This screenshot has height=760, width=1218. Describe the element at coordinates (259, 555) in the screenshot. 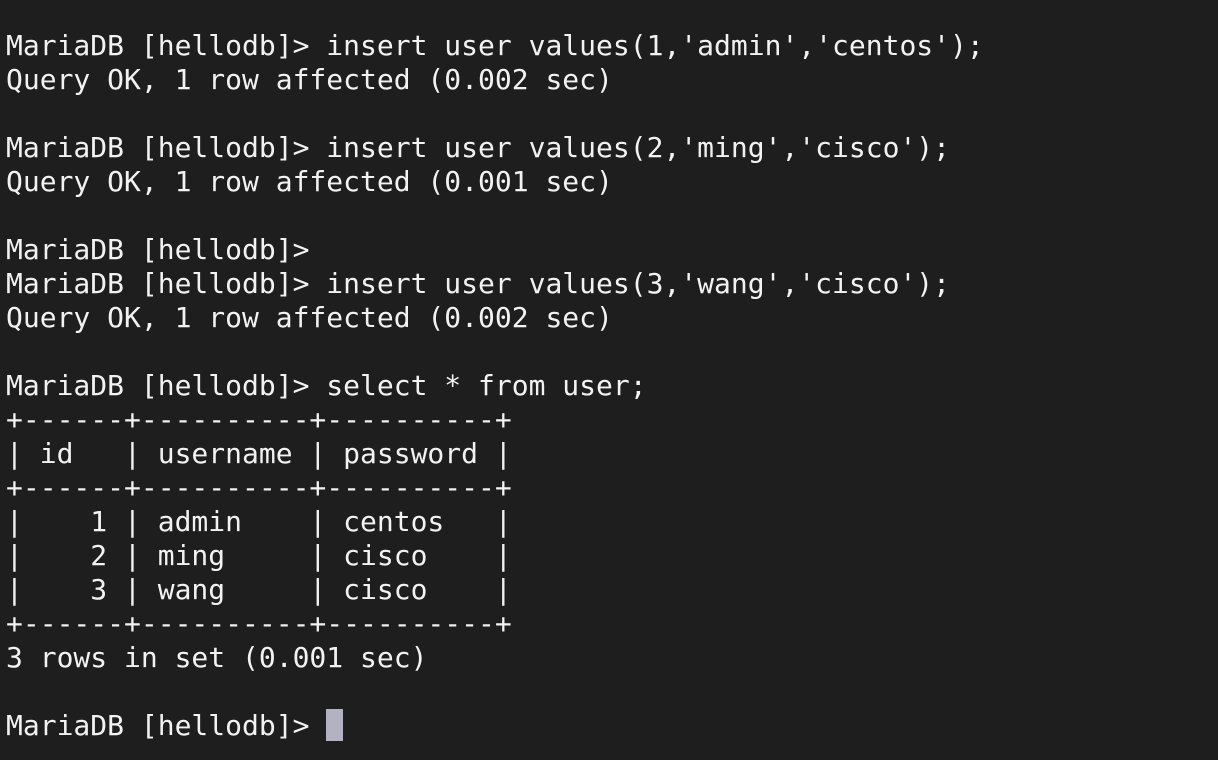

I see `result-table-row: | 2 | ming | cisco |` at that location.